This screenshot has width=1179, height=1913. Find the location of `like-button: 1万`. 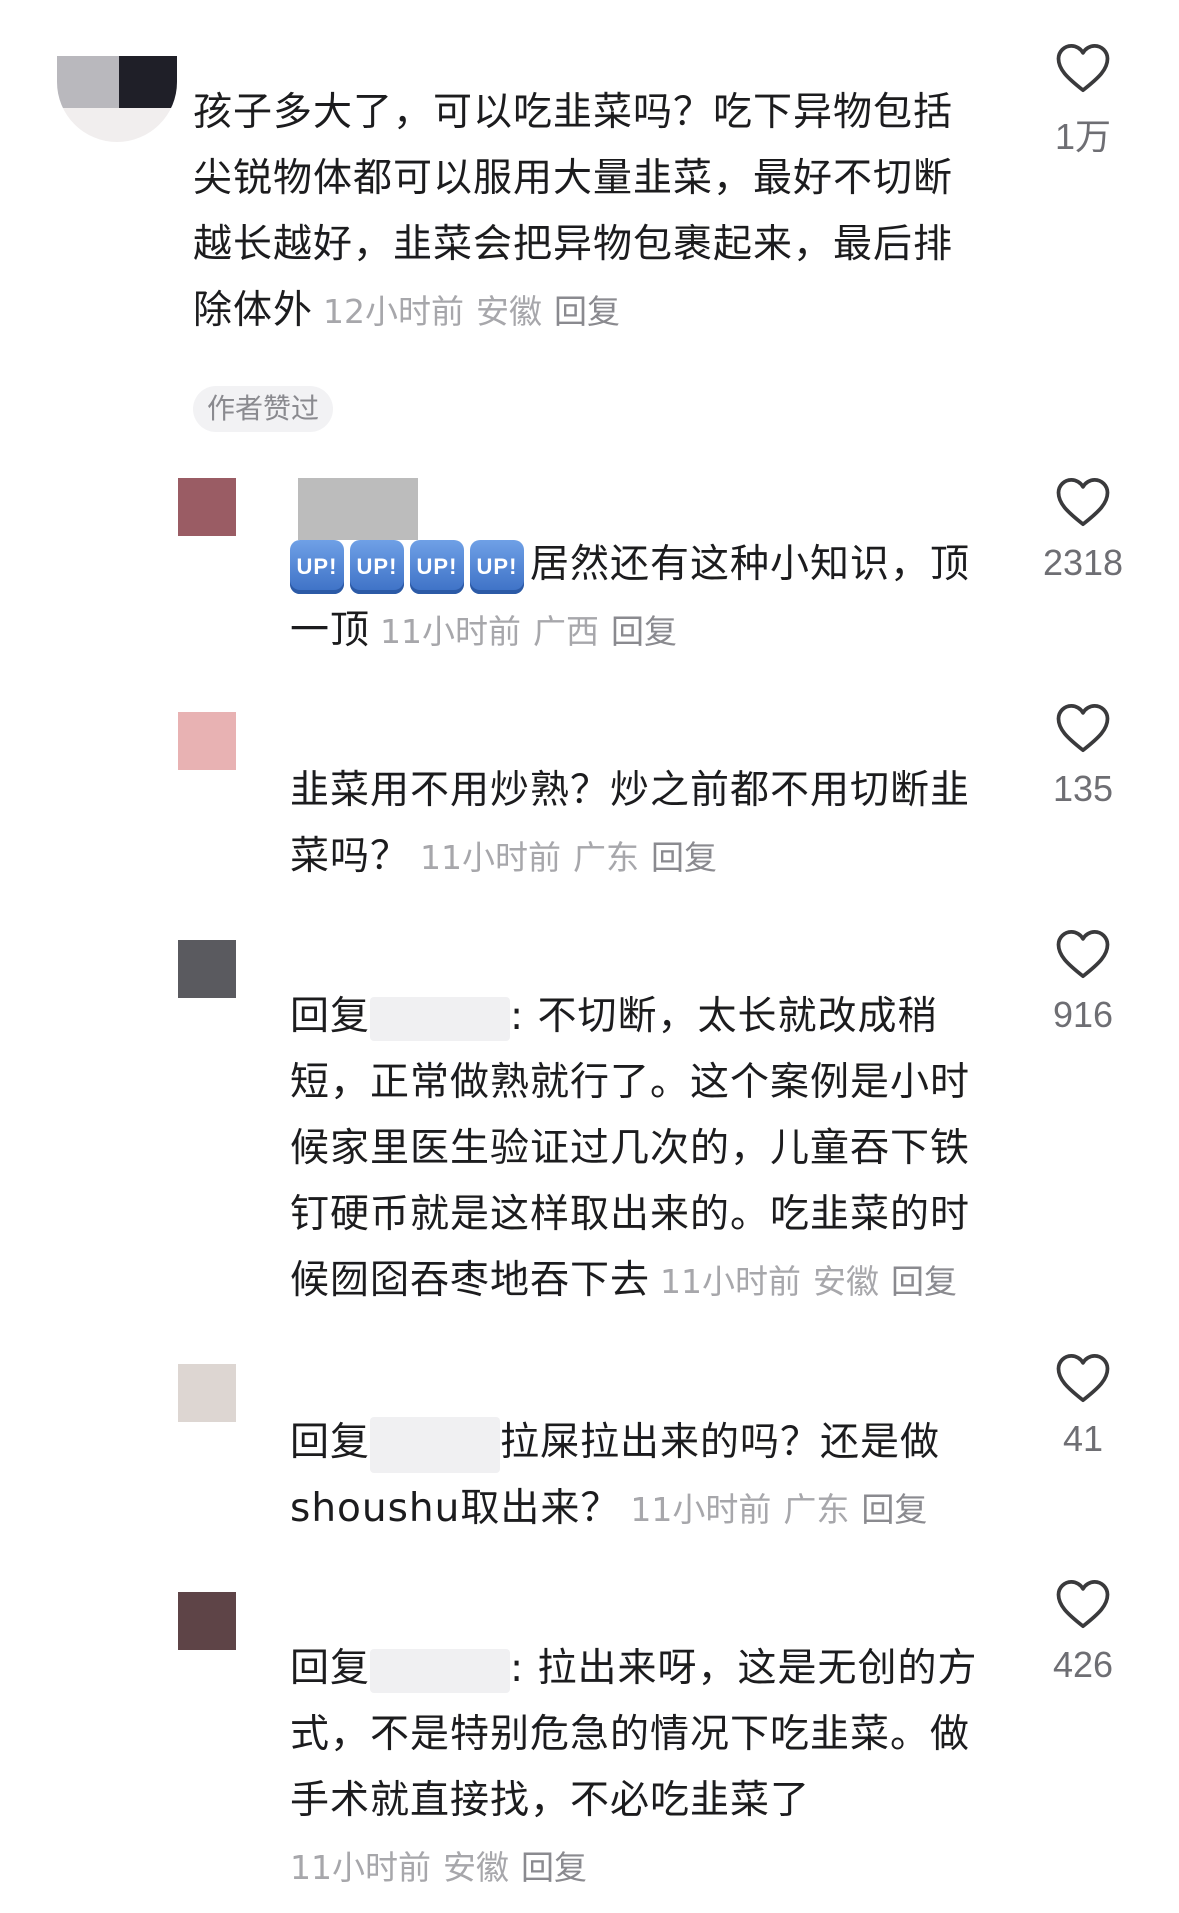

like-button: 1万 is located at coordinates (1083, 101).